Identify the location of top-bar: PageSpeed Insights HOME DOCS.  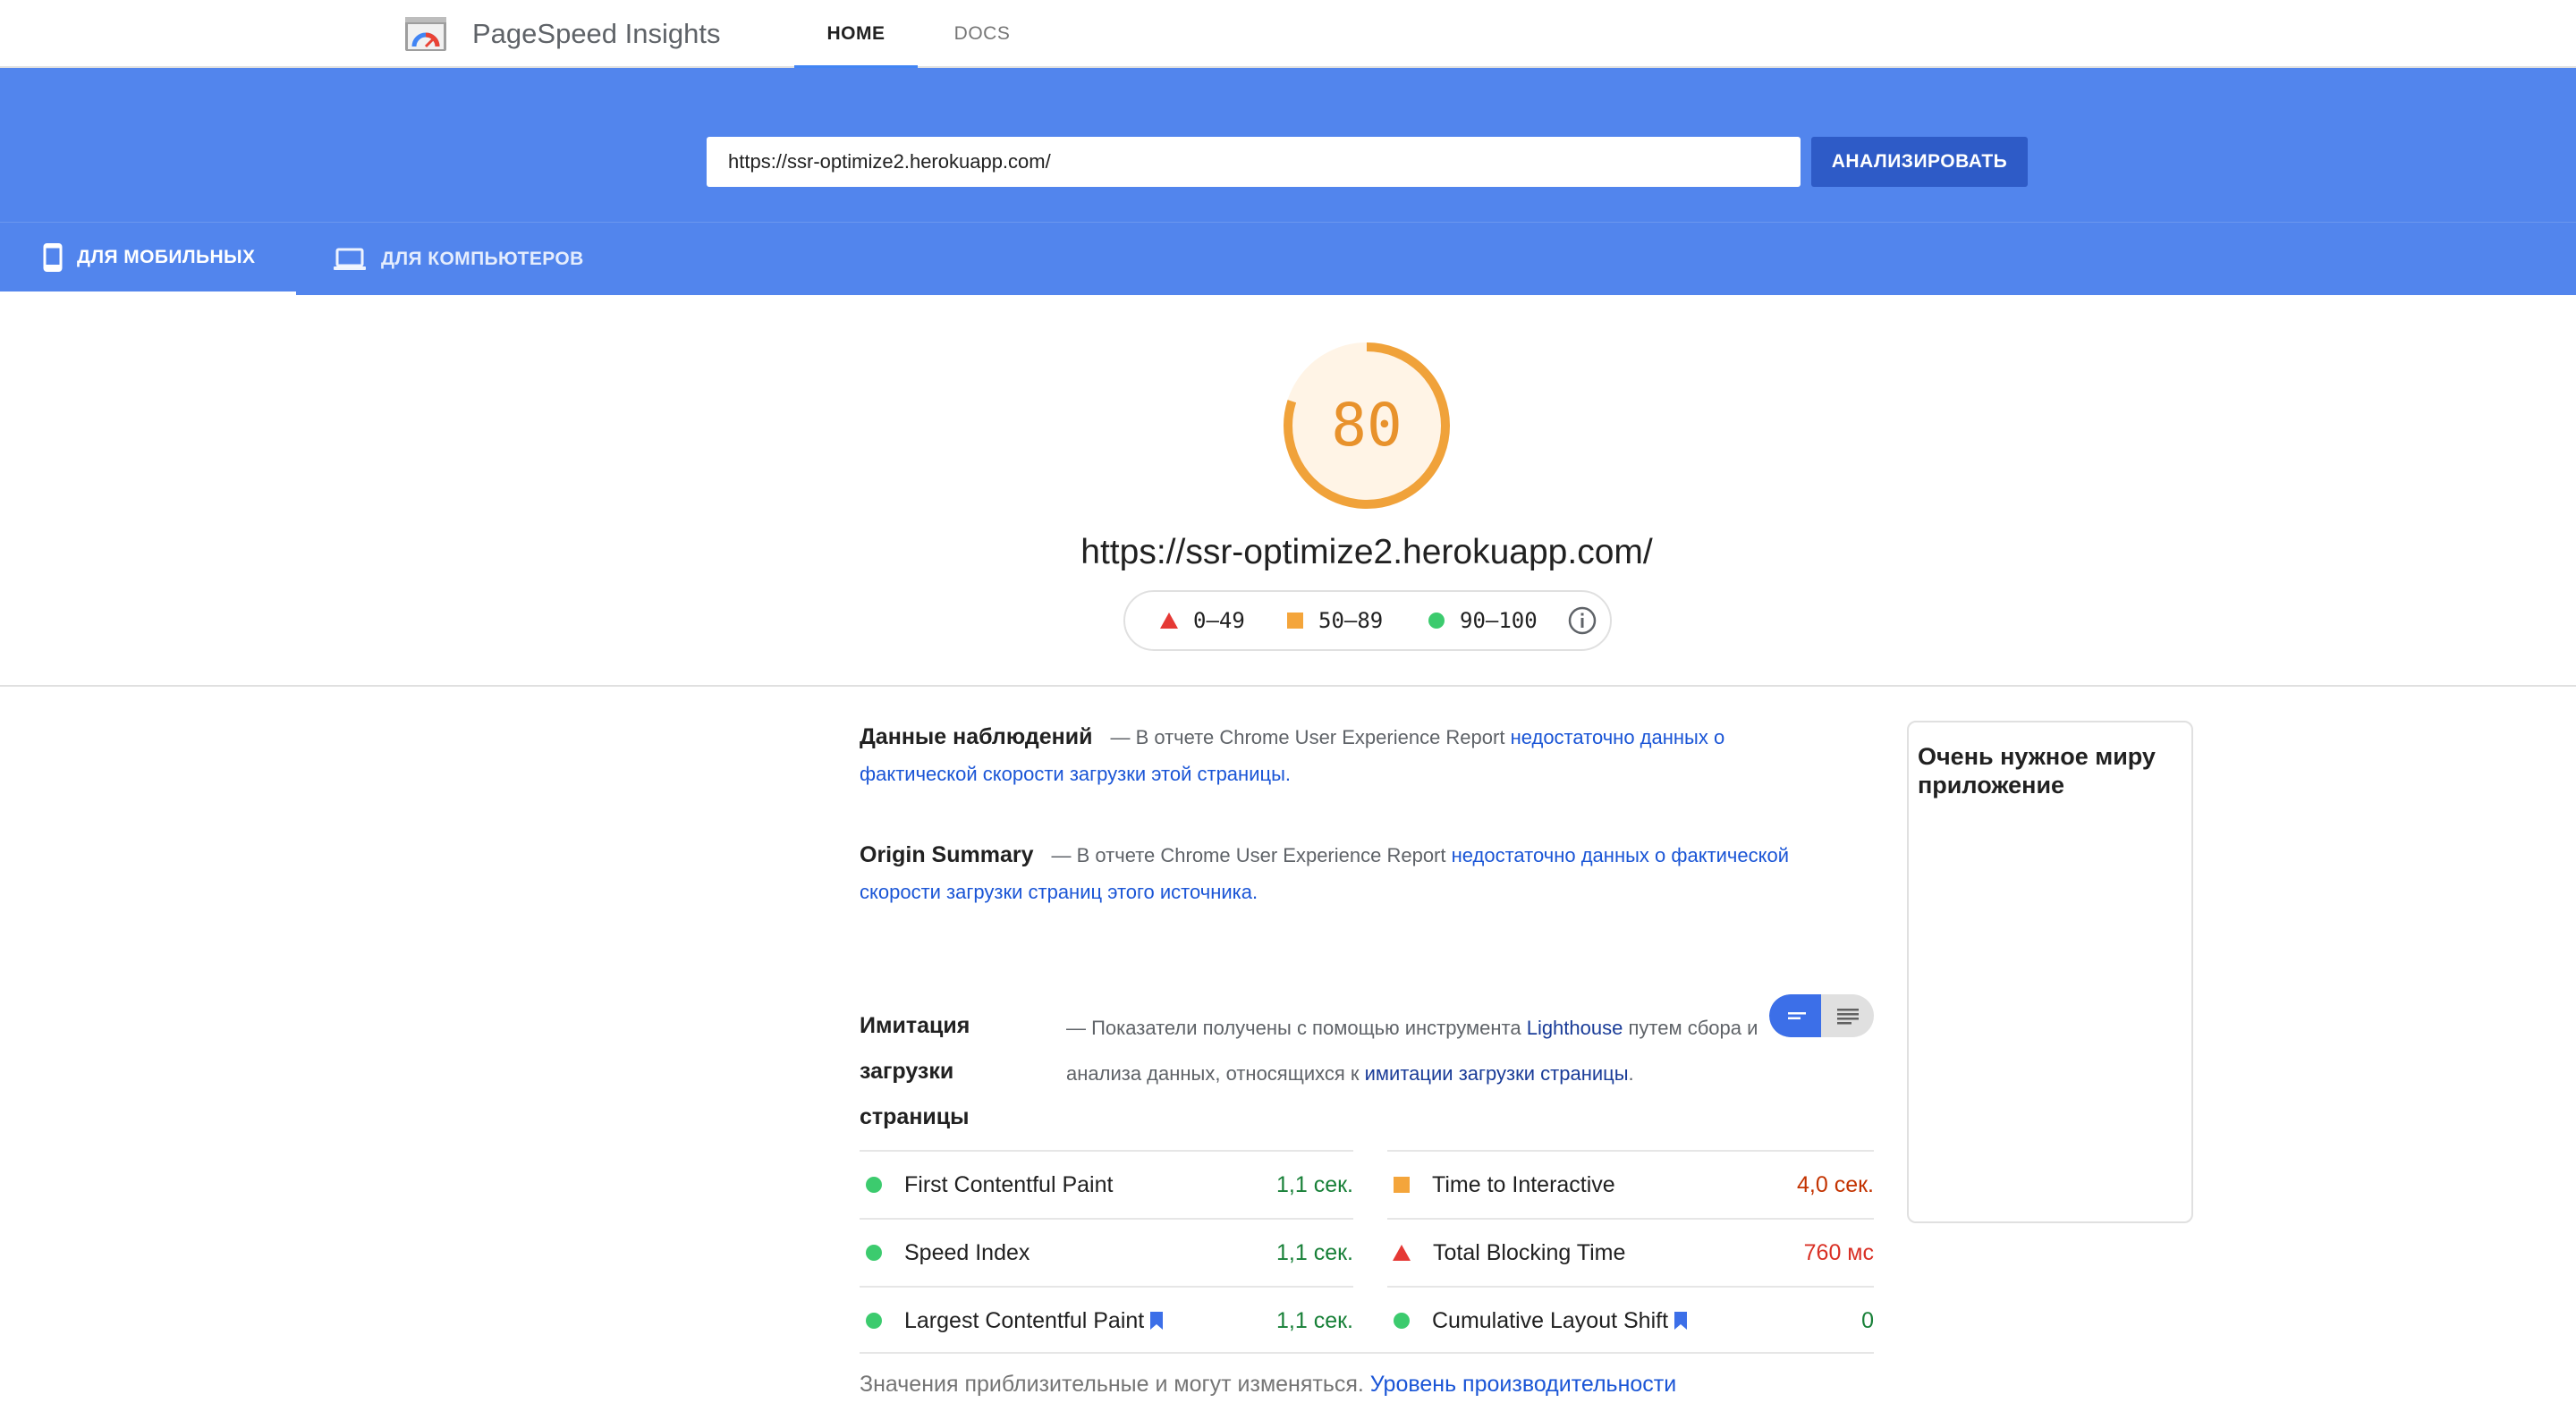
(1288, 34).